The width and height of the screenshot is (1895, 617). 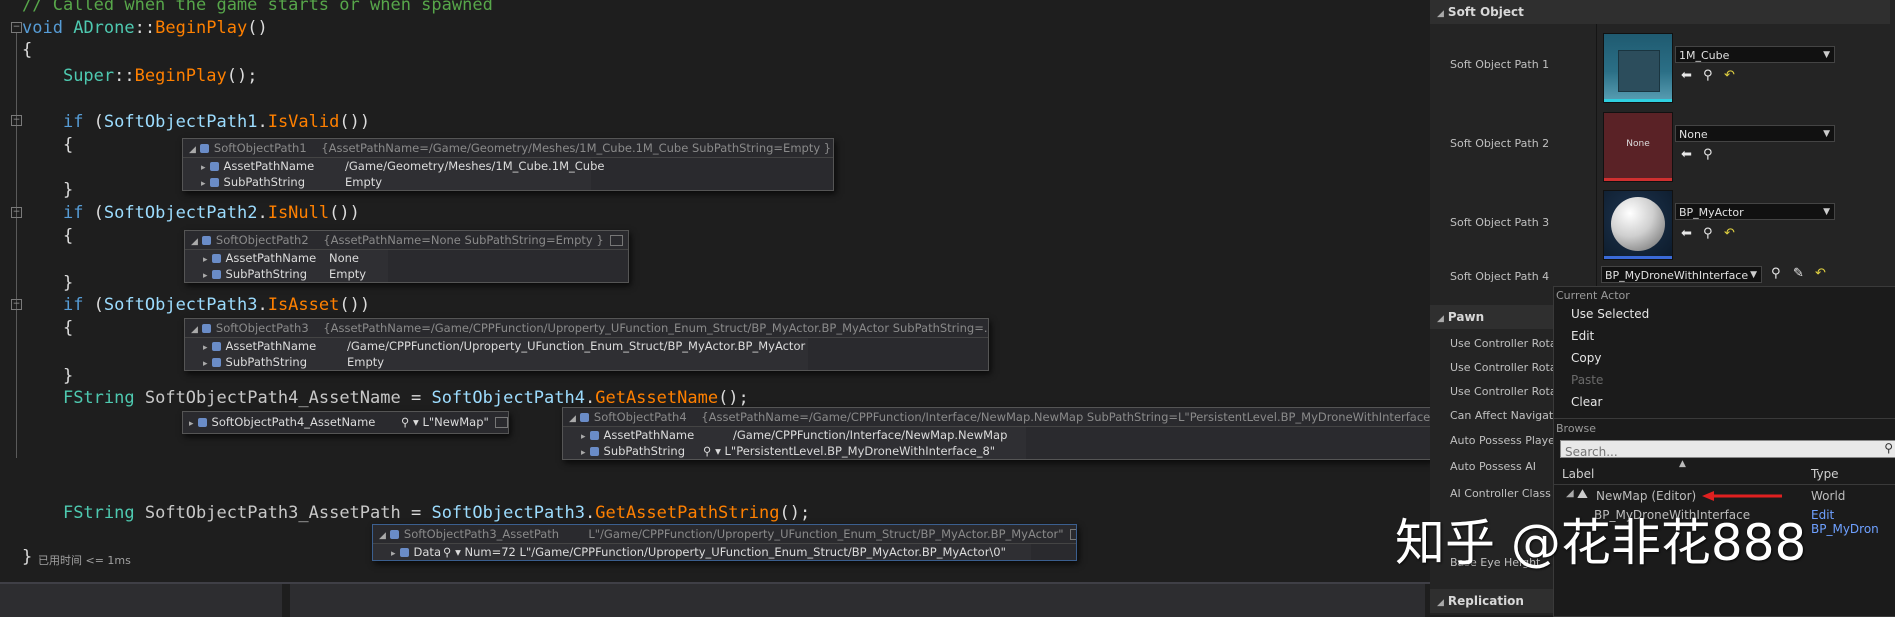 I want to click on column-header-type: Type, so click(x=1825, y=474).